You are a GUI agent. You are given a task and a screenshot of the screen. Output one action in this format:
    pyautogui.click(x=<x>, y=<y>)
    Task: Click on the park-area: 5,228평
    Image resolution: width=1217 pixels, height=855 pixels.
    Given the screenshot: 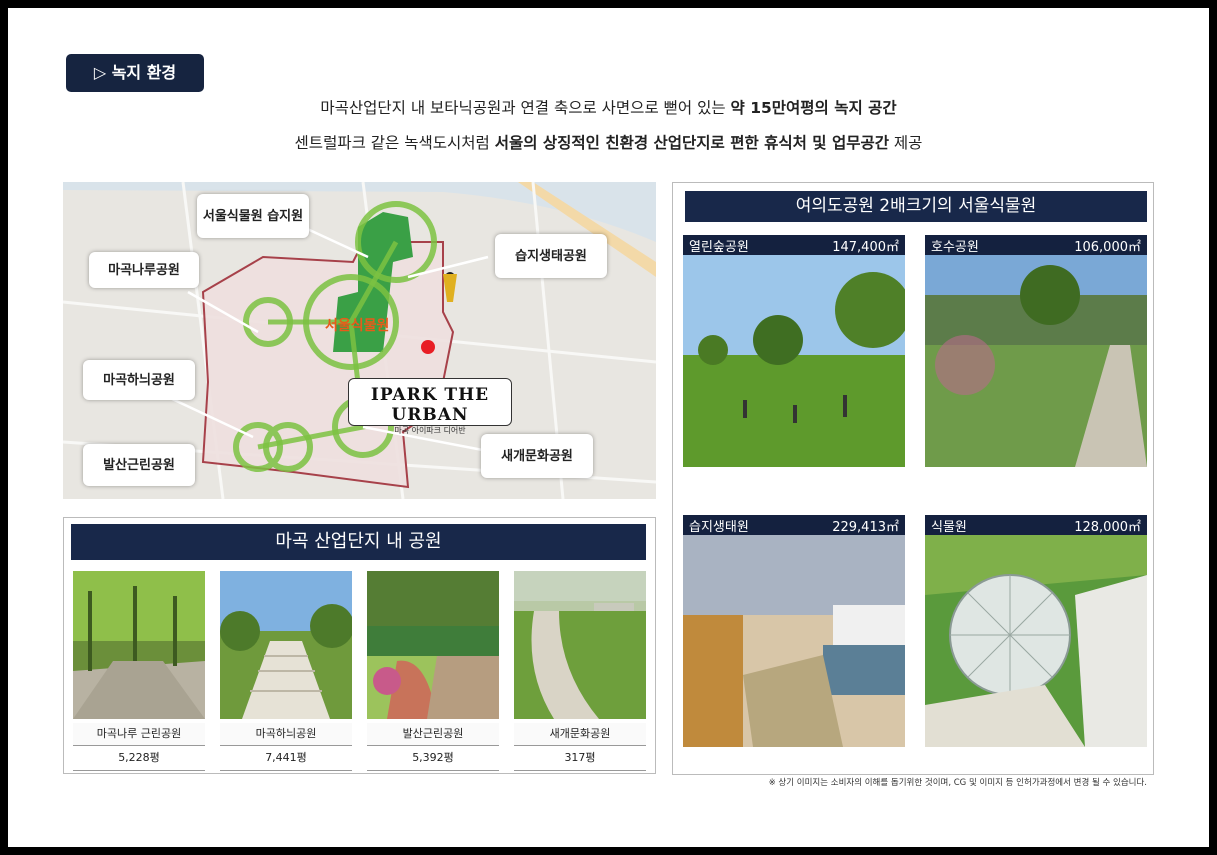 What is the action you would take?
    pyautogui.click(x=139, y=758)
    